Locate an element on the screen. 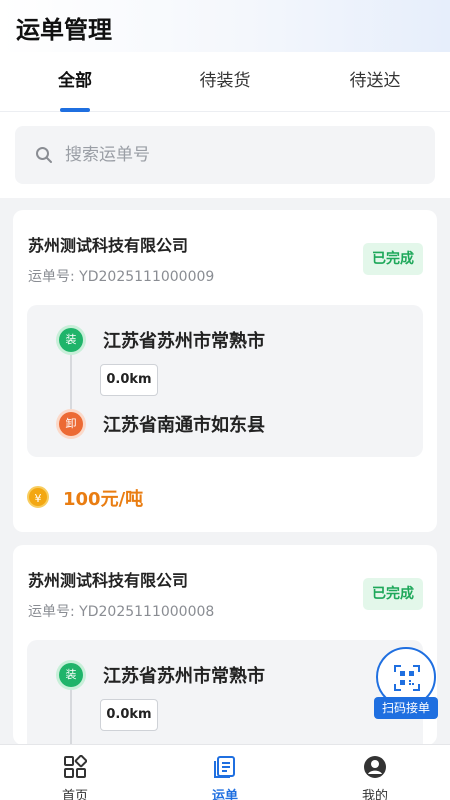  tab-pending-load-label: 待装货 is located at coordinates (225, 81).